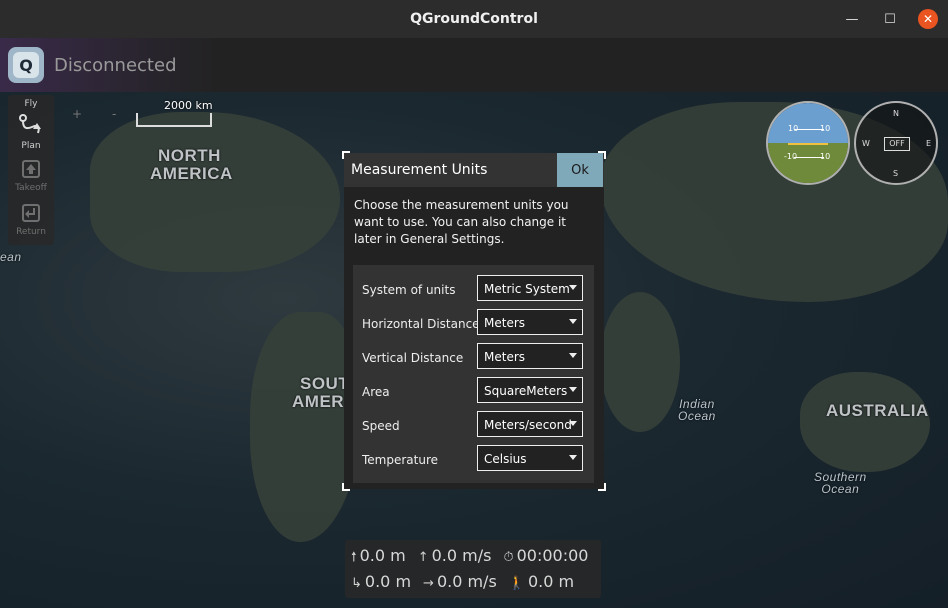 Image resolution: width=948 pixels, height=608 pixels. I want to click on compass-n: N, so click(896, 113).